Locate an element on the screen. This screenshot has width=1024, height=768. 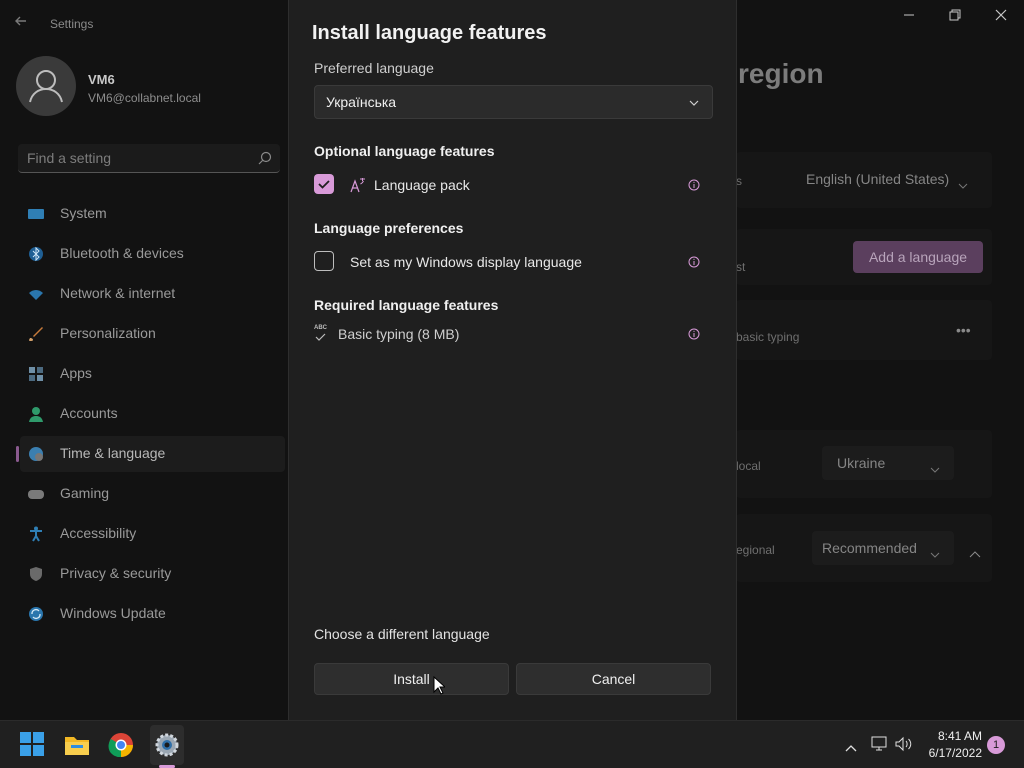
sidebar-item-windows-update: Windows Update is located at coordinates (152, 614).